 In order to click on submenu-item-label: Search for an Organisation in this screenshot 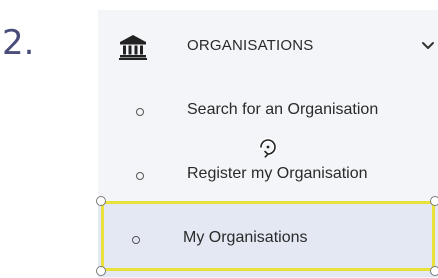, I will do `click(283, 109)`.